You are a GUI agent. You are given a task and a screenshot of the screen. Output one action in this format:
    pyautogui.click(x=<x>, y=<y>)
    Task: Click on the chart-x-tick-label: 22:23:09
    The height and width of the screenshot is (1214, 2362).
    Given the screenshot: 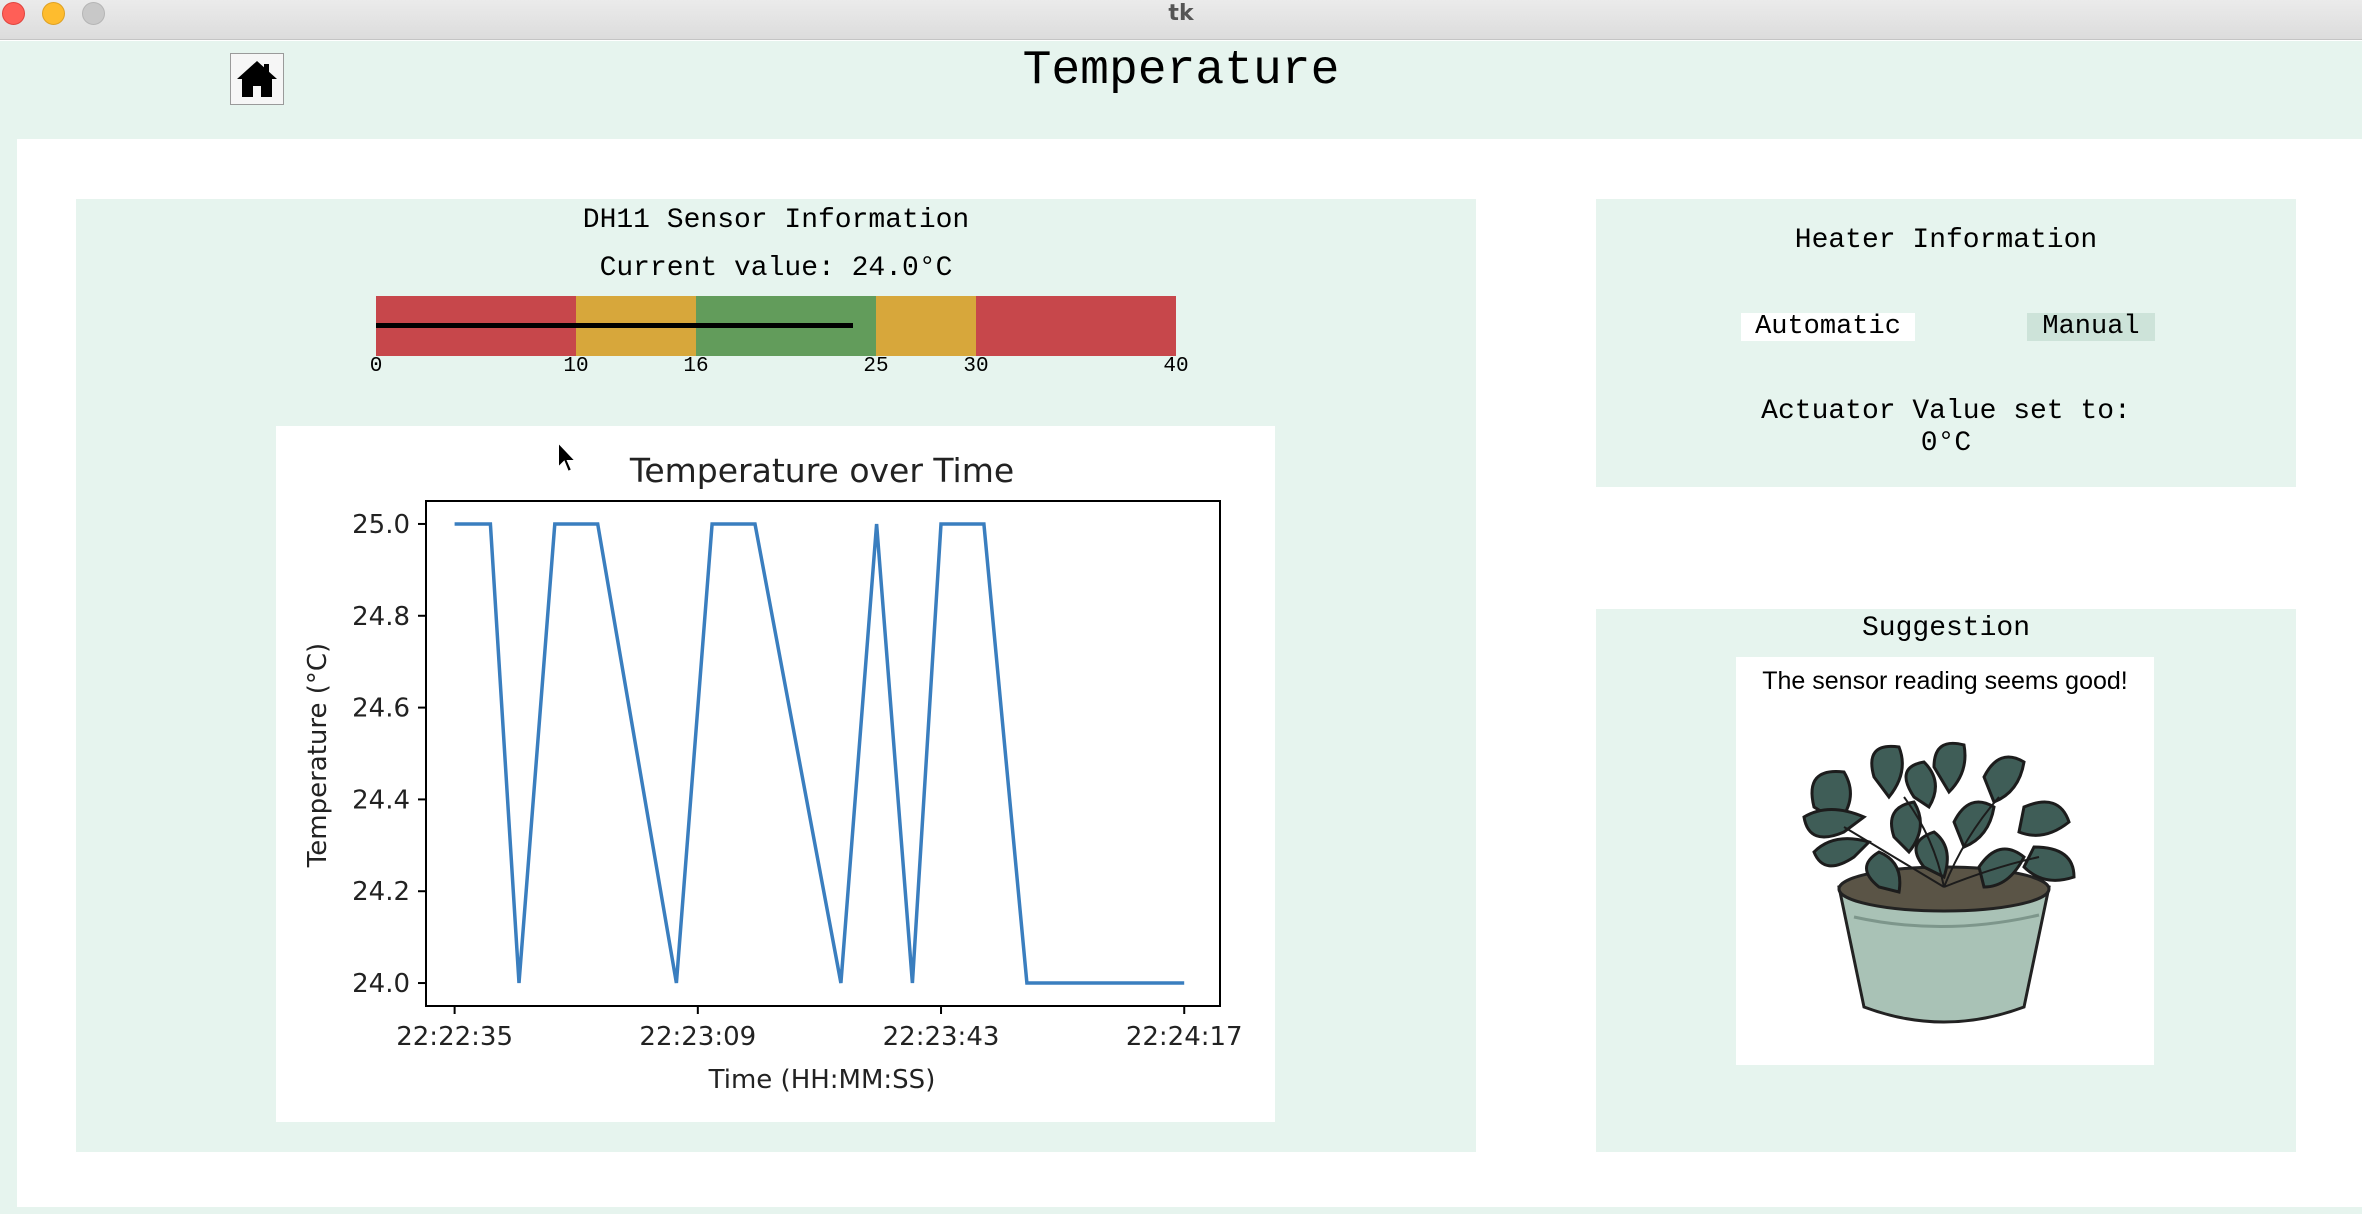 What is the action you would take?
    pyautogui.click(x=697, y=1037)
    